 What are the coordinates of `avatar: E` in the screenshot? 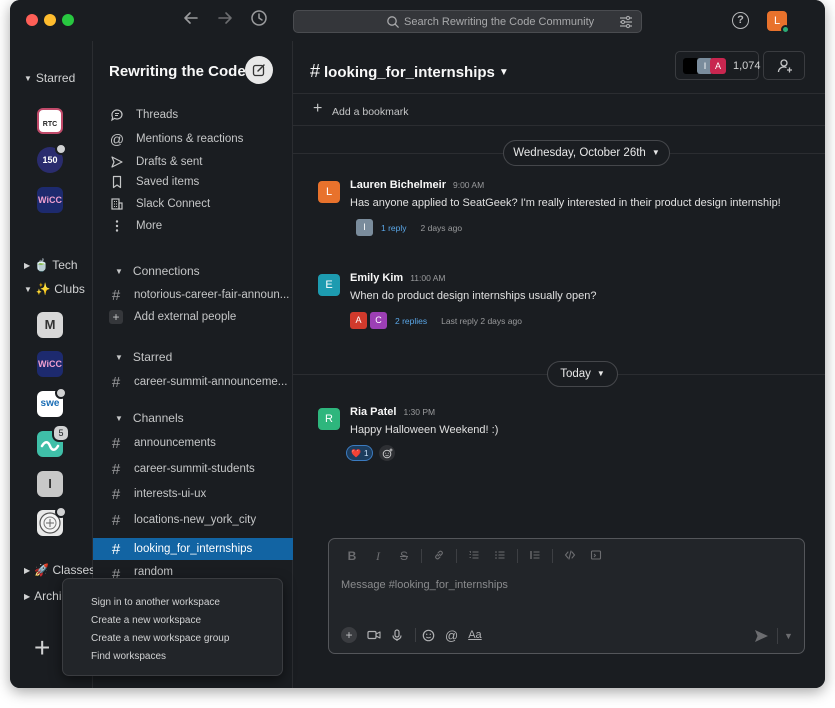 It's located at (329, 285).